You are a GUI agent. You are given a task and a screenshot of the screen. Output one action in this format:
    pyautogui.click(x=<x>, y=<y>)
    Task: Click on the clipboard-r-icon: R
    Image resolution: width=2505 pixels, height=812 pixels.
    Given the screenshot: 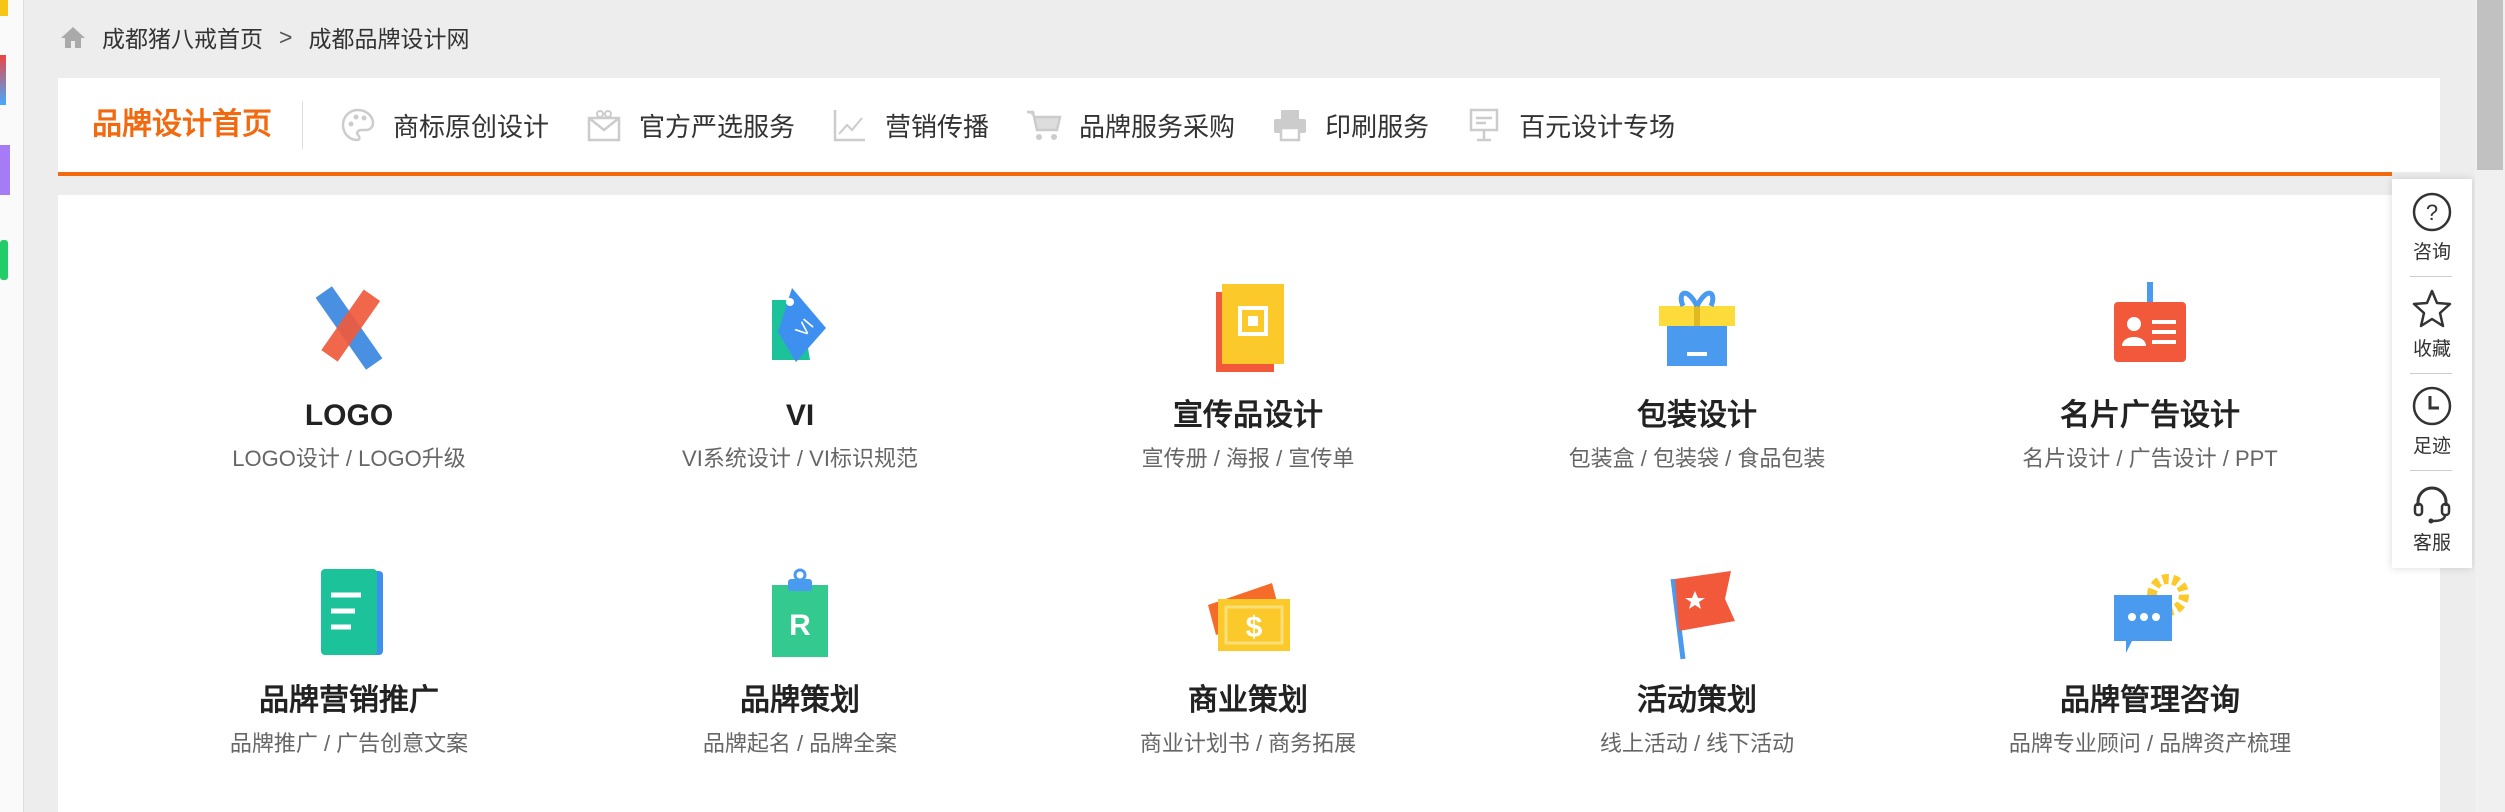 What is the action you would take?
    pyautogui.click(x=800, y=612)
    